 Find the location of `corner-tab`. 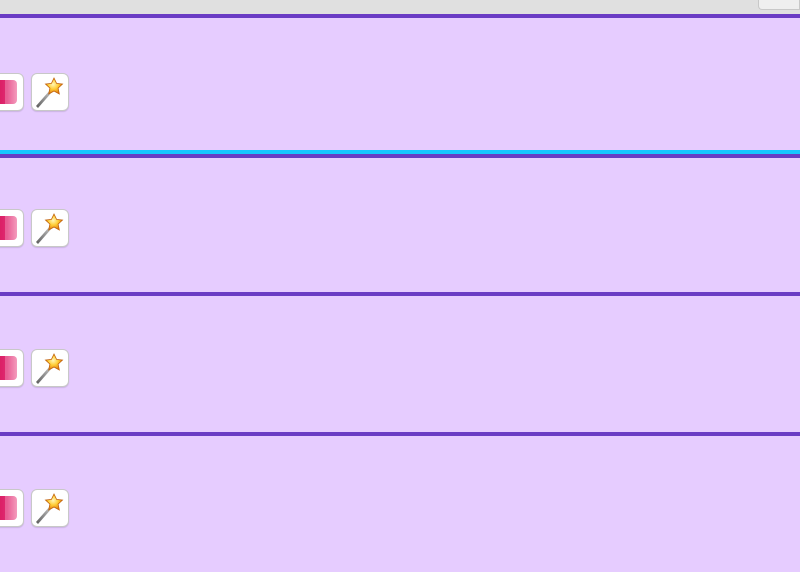

corner-tab is located at coordinates (779, 5).